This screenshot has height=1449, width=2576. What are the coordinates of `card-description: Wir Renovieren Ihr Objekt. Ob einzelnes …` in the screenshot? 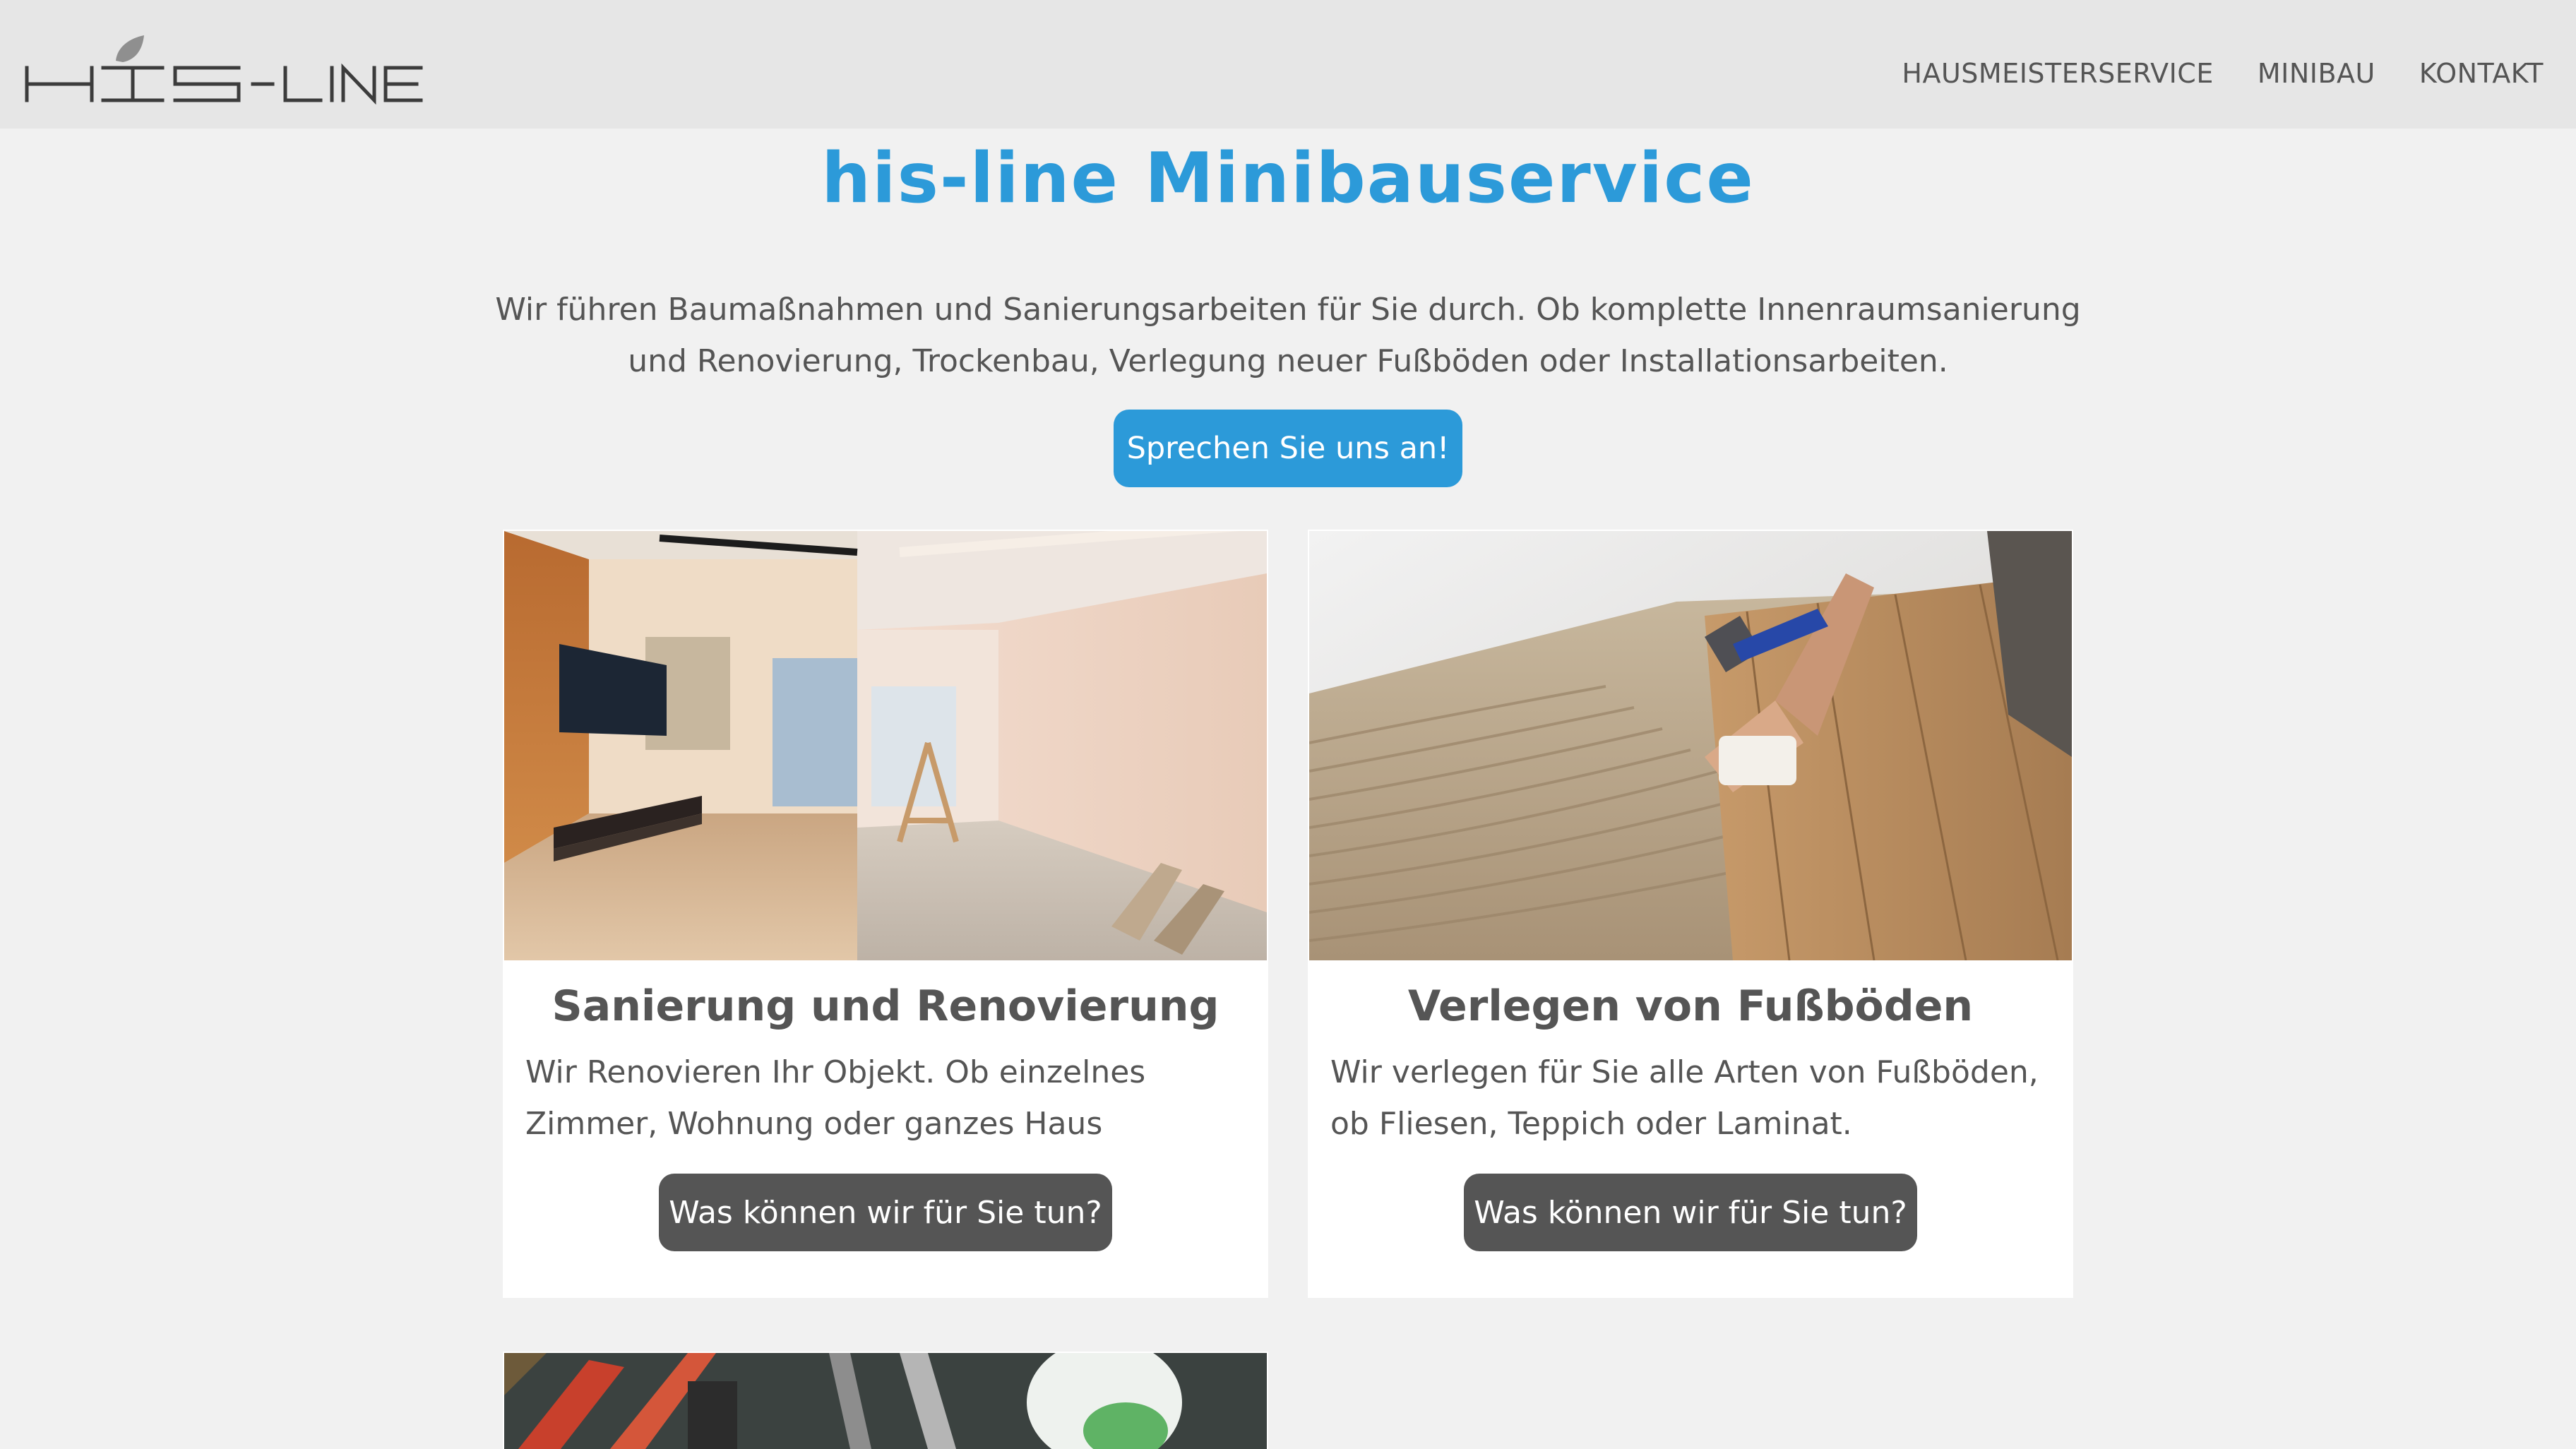 It's located at (835, 1098).